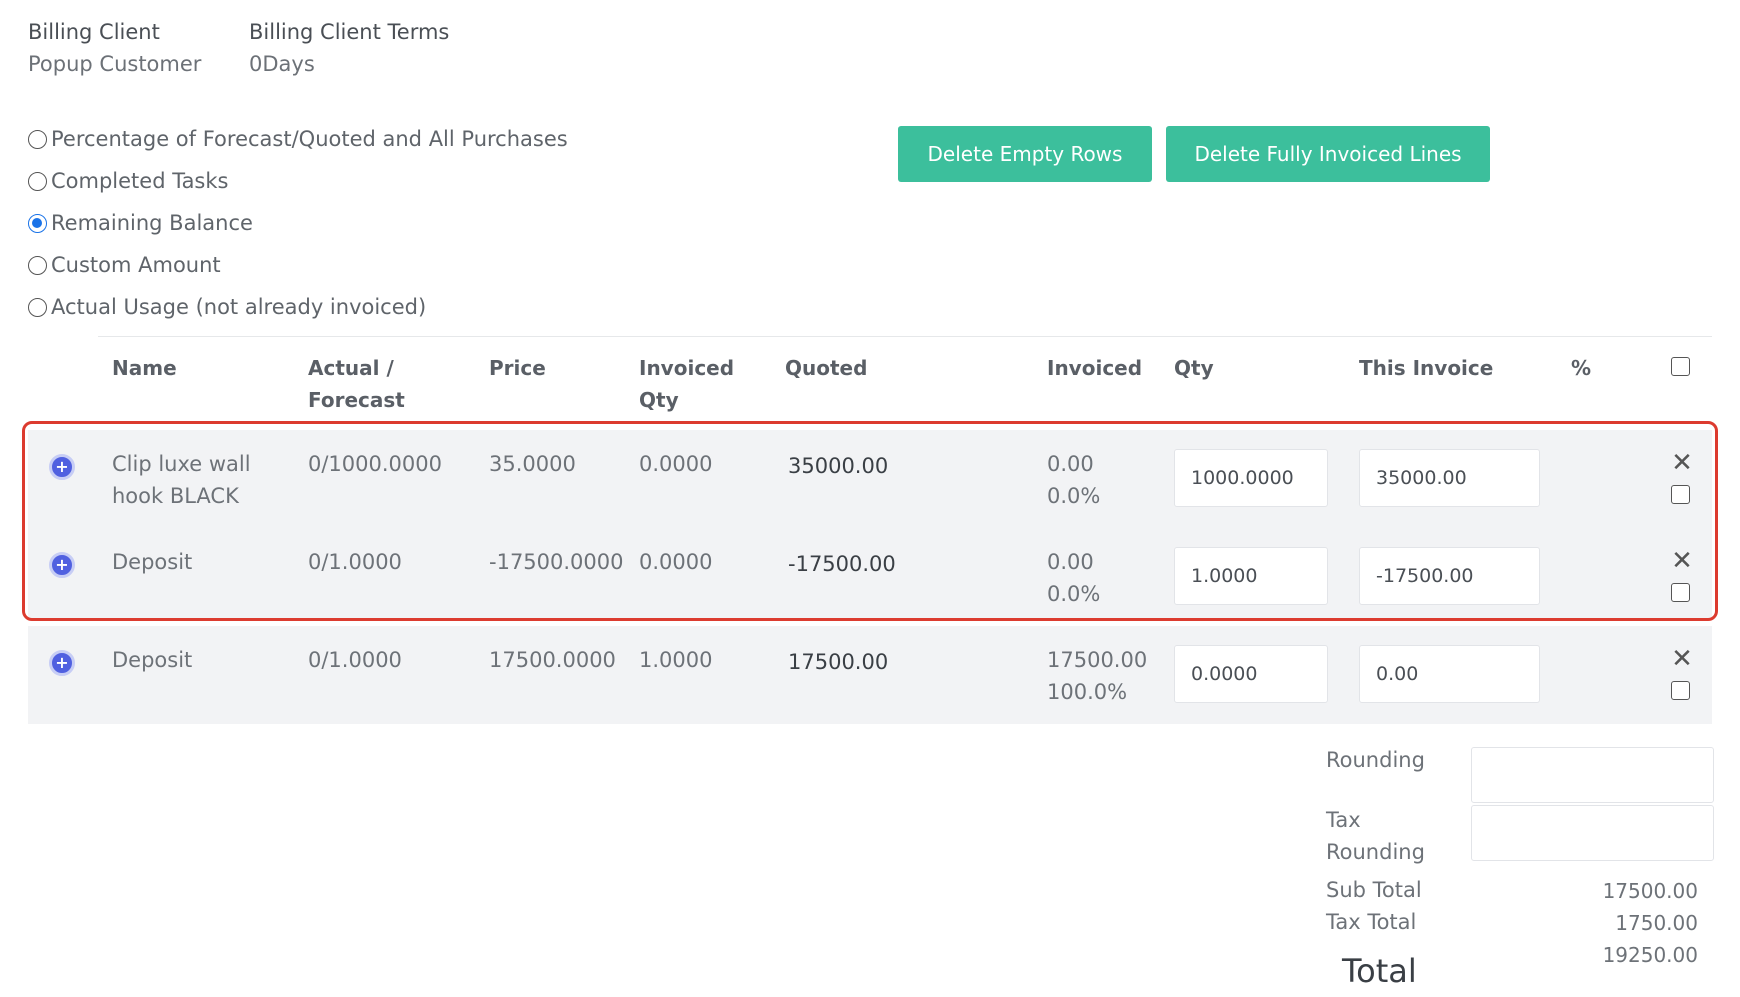  What do you see at coordinates (686, 384) in the screenshot?
I see `column-header-invoiced-qty: Invoiced Qty` at bounding box center [686, 384].